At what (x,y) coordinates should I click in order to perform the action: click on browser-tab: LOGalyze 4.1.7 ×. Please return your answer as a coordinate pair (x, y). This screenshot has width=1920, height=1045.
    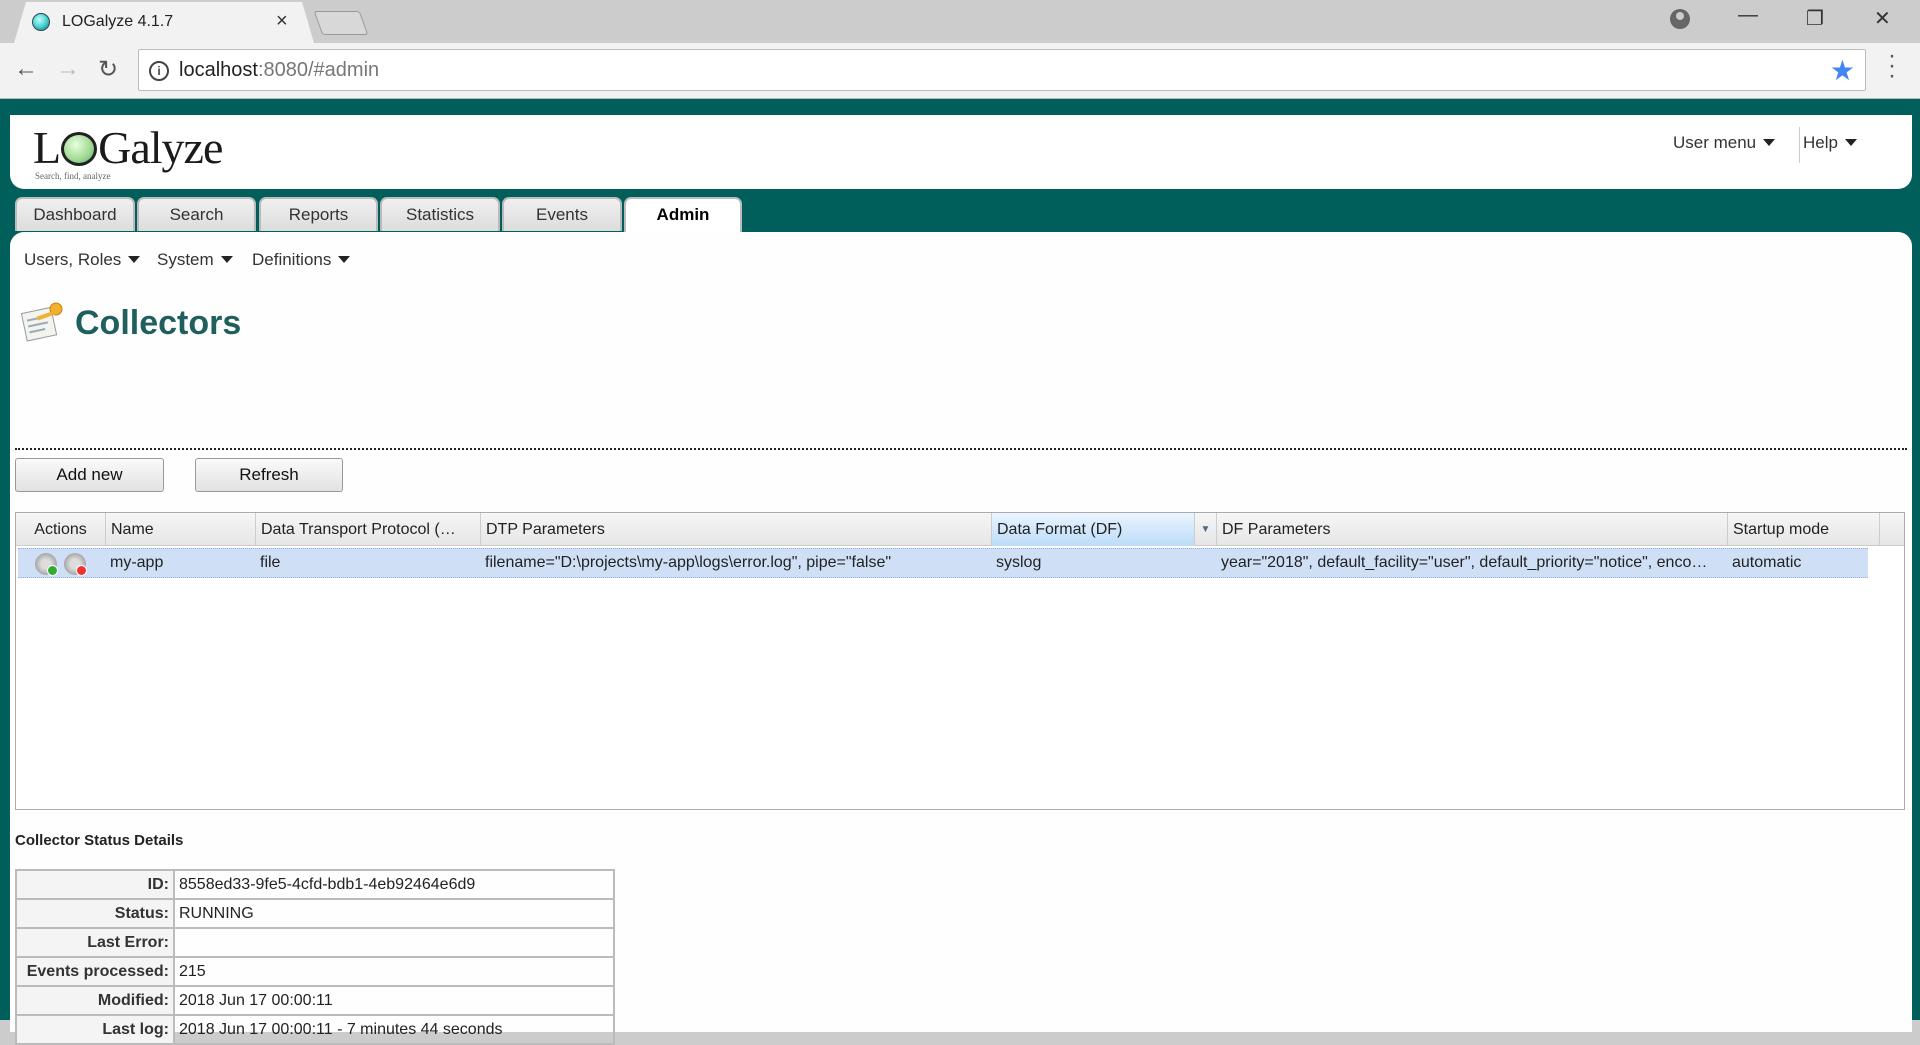
    Looking at the image, I should click on (164, 22).